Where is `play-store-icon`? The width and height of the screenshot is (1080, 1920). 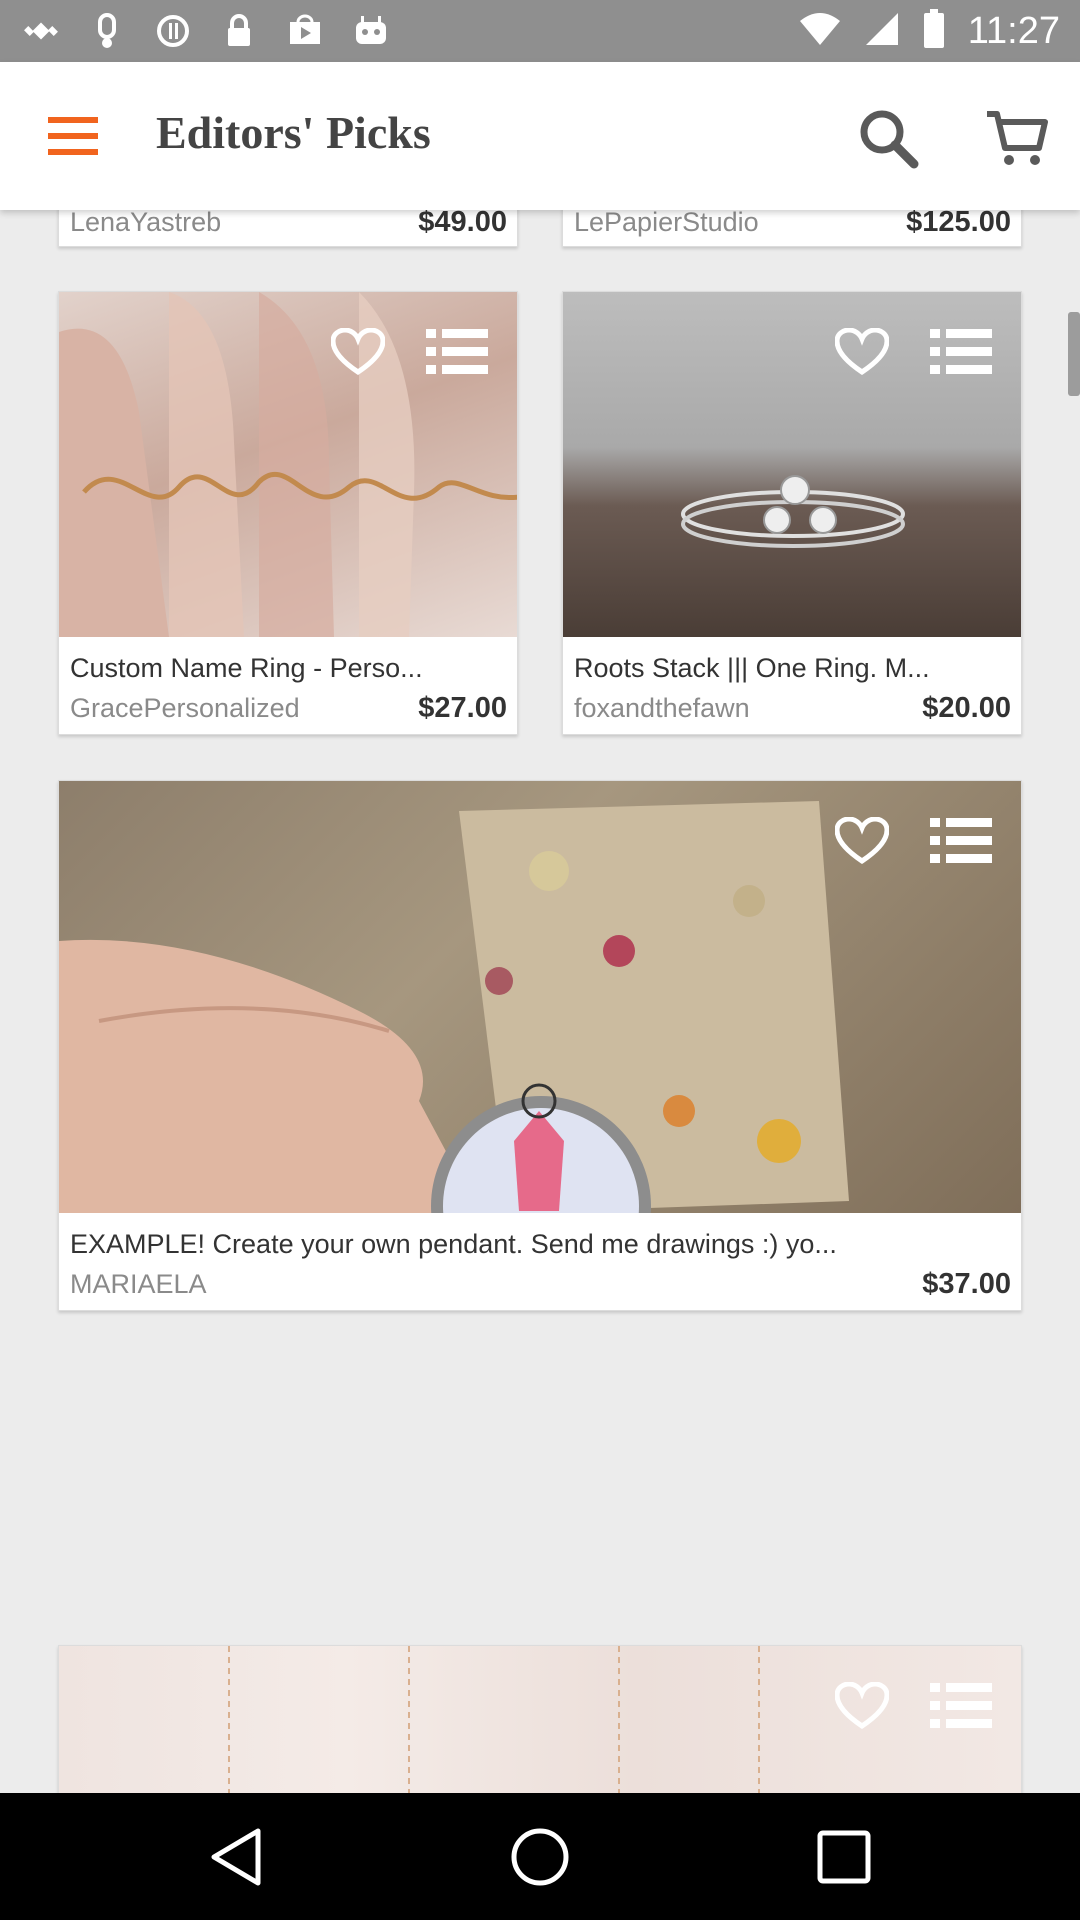
play-store-icon is located at coordinates (305, 31).